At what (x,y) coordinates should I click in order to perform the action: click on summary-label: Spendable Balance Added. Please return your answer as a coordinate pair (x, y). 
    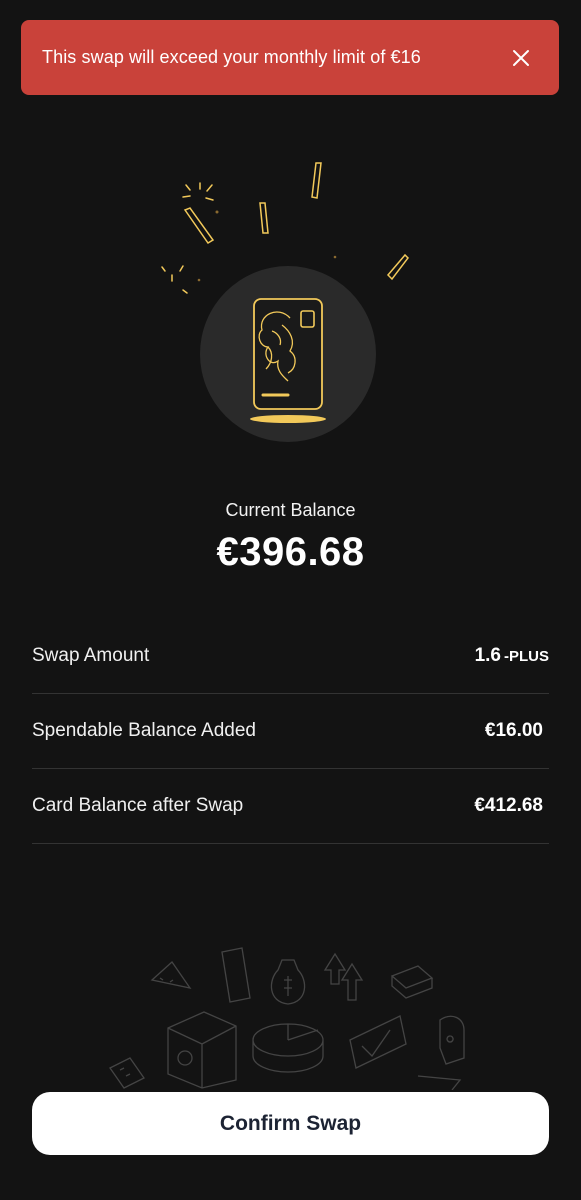
    Looking at the image, I should click on (144, 730).